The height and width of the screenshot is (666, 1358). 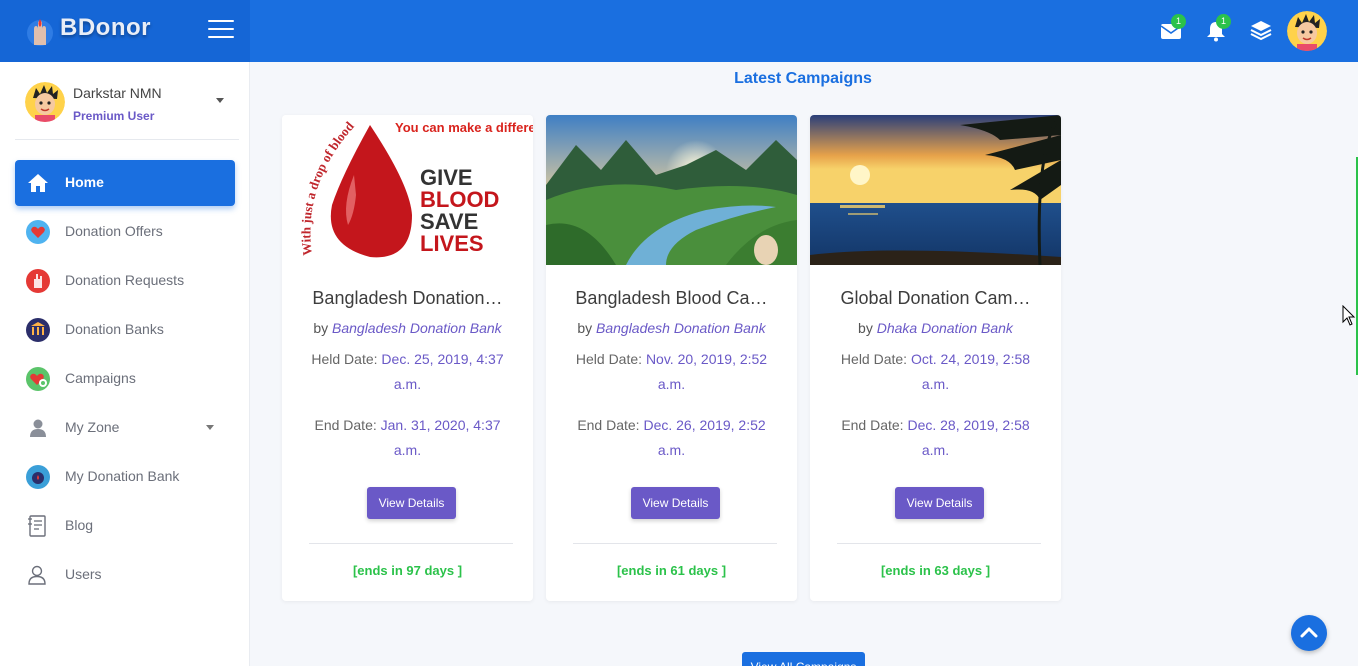 I want to click on sidebar-item-label: Blog, so click(x=79, y=525).